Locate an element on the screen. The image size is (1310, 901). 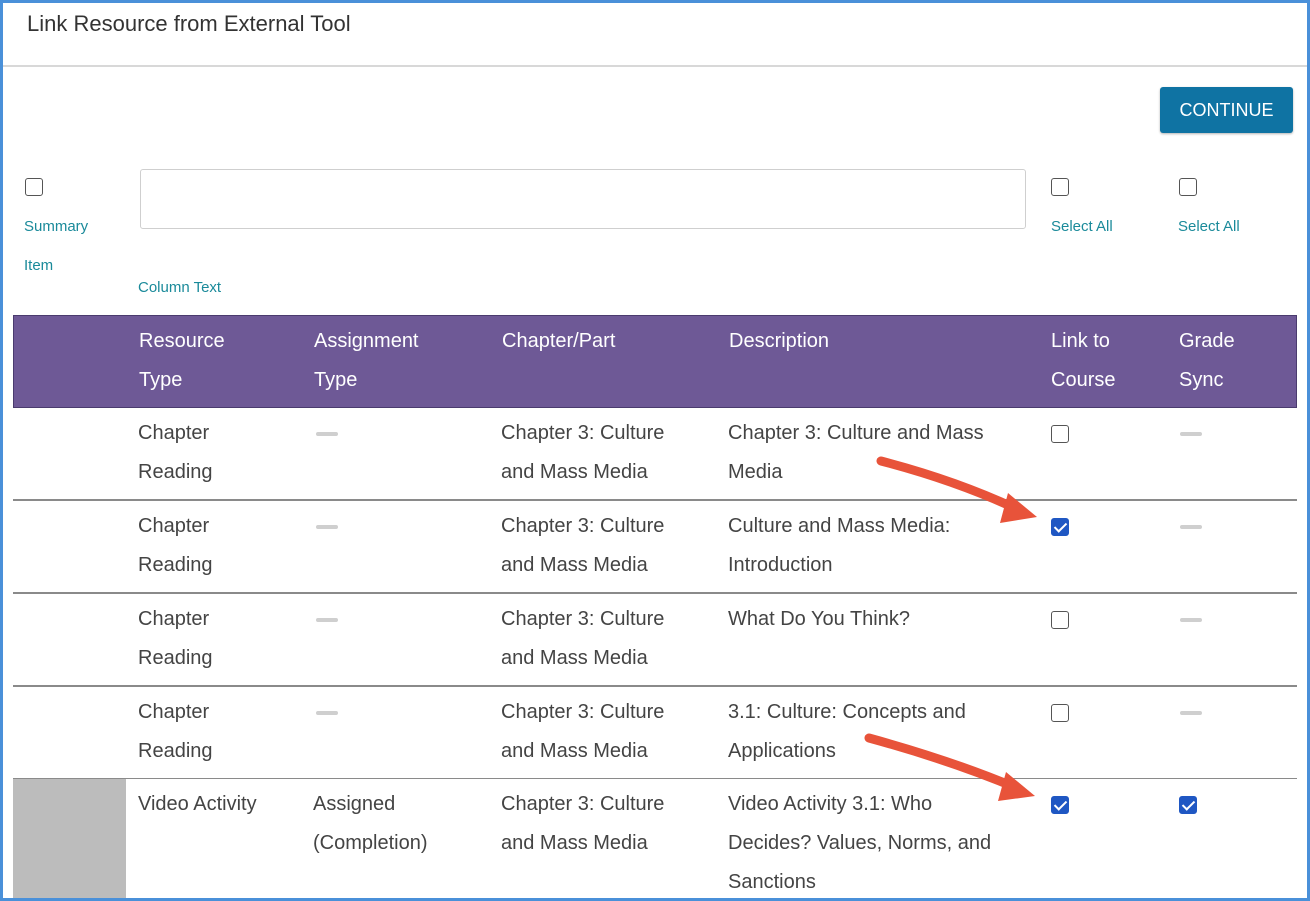
cell-description-line1: Video Activity 3.1: Who is located at coordinates (830, 804).